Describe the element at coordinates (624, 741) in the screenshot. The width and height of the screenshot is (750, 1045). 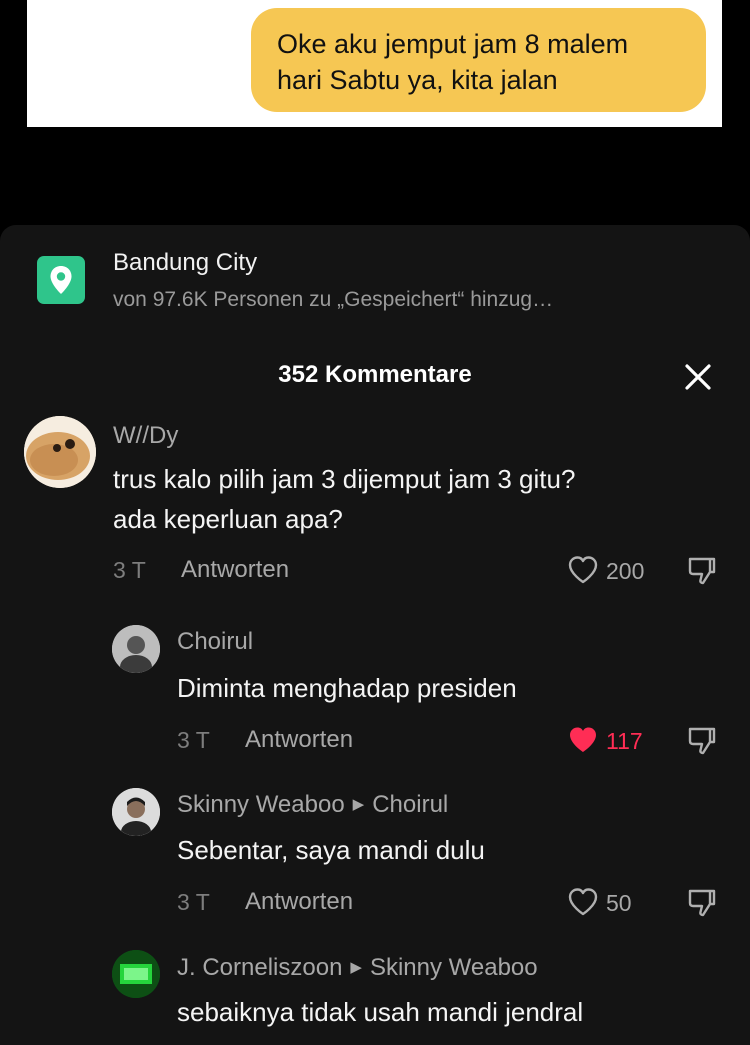
I see `like-count: 117` at that location.